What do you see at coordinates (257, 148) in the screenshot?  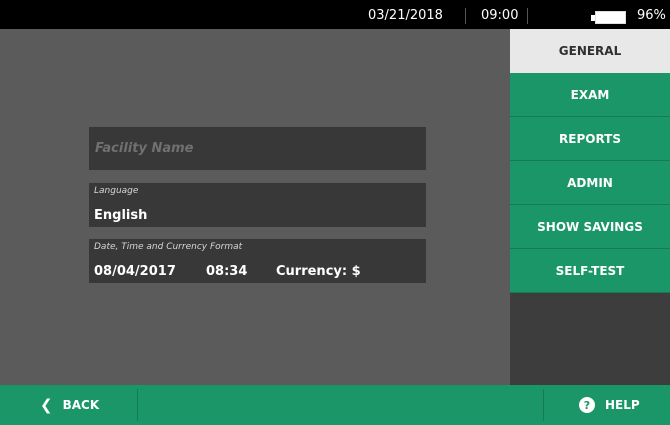 I see `facility-name-field: Facility Name` at bounding box center [257, 148].